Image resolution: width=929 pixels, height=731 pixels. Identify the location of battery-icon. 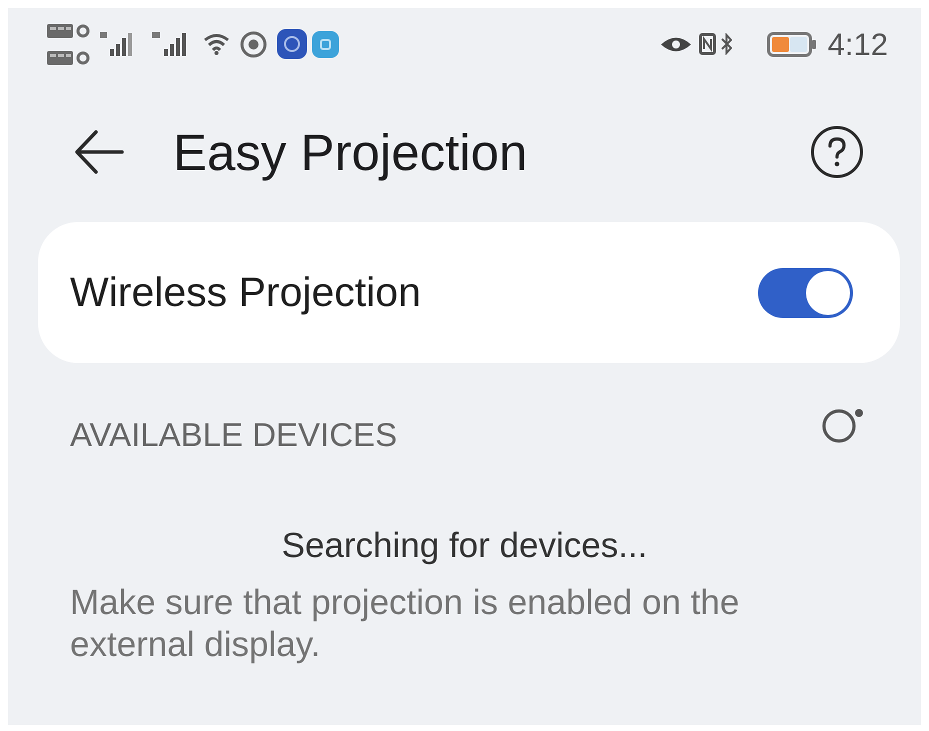
(791, 44).